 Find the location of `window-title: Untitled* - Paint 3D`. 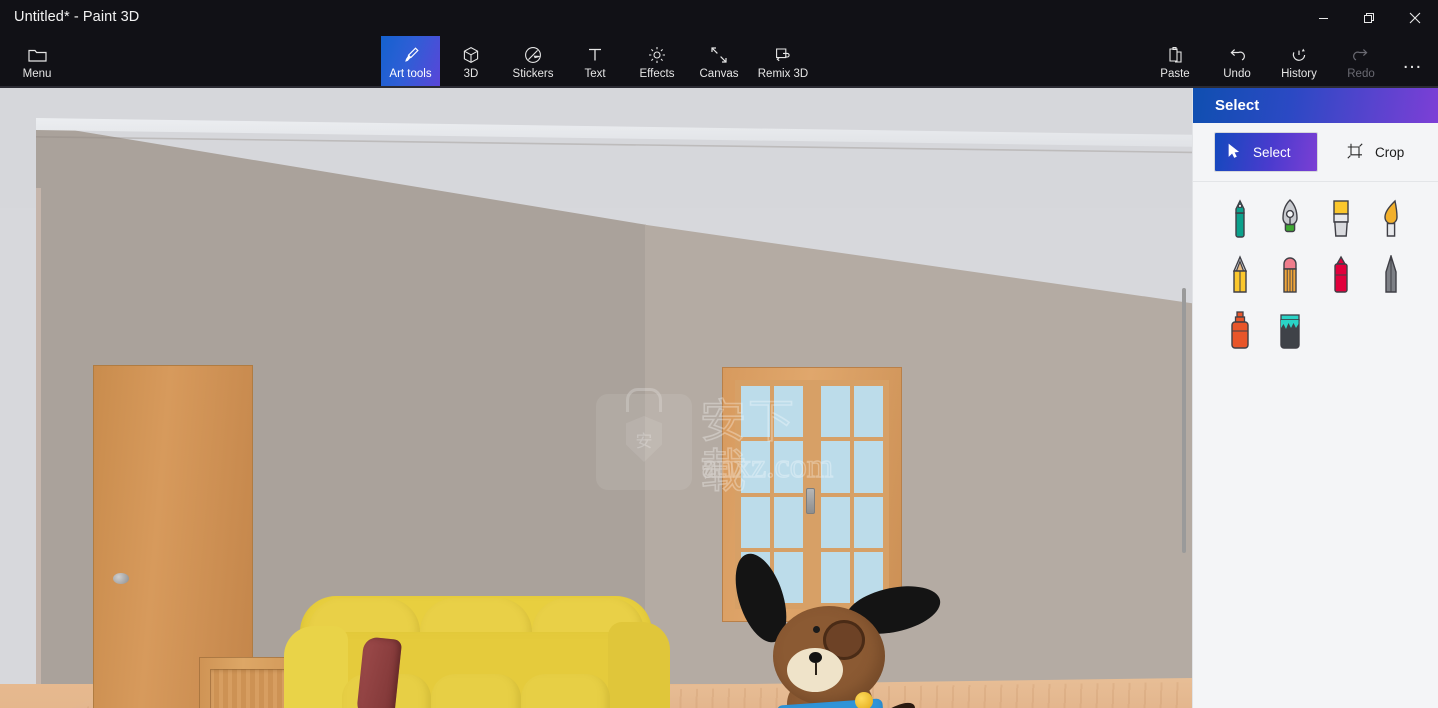

window-title: Untitled* - Paint 3D is located at coordinates (77, 17).